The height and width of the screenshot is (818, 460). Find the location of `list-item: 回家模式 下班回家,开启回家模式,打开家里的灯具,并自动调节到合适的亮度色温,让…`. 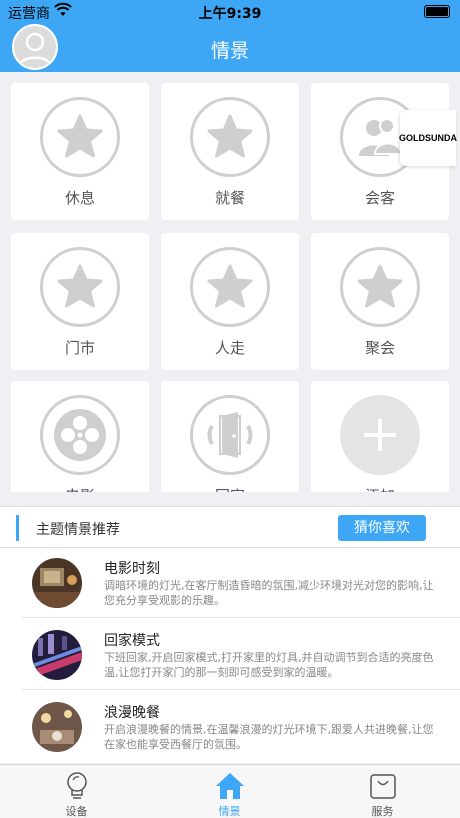

list-item: 回家模式 下班回家,开启回家模式,打开家里的灯具,并自动调节到合适的亮度色温,让… is located at coordinates (230, 655).